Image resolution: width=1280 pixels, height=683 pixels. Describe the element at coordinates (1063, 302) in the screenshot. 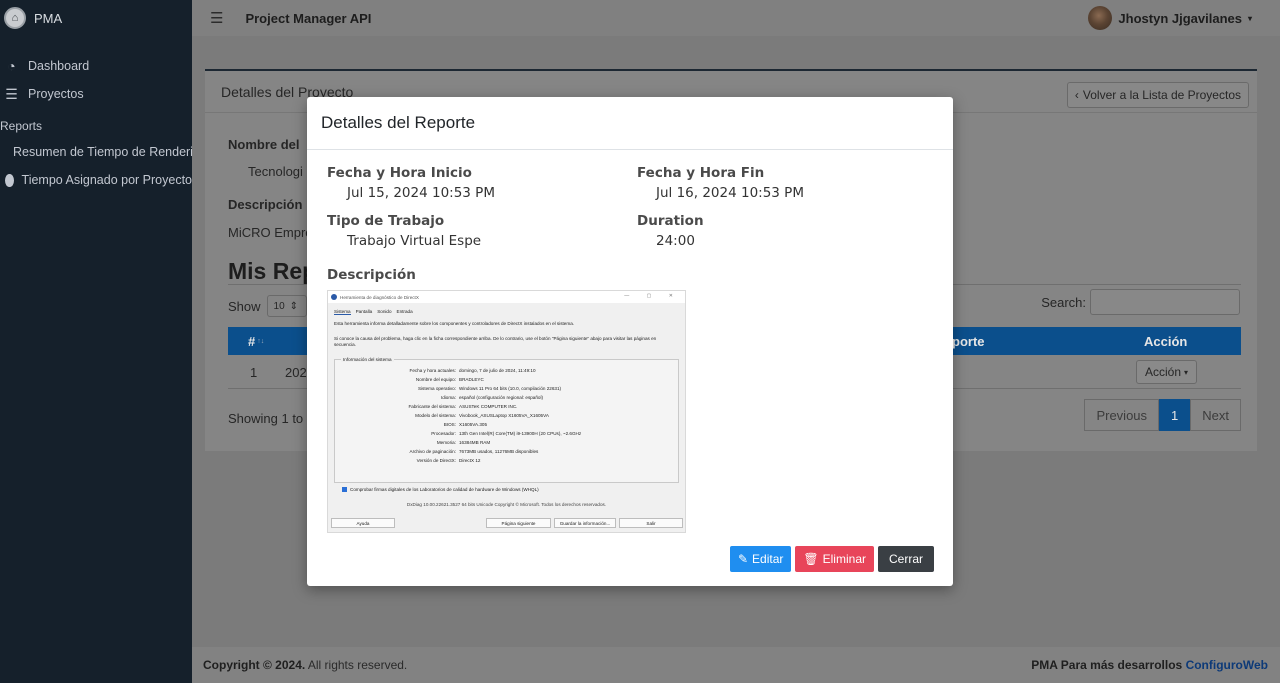

I see `search-label: Search:` at that location.